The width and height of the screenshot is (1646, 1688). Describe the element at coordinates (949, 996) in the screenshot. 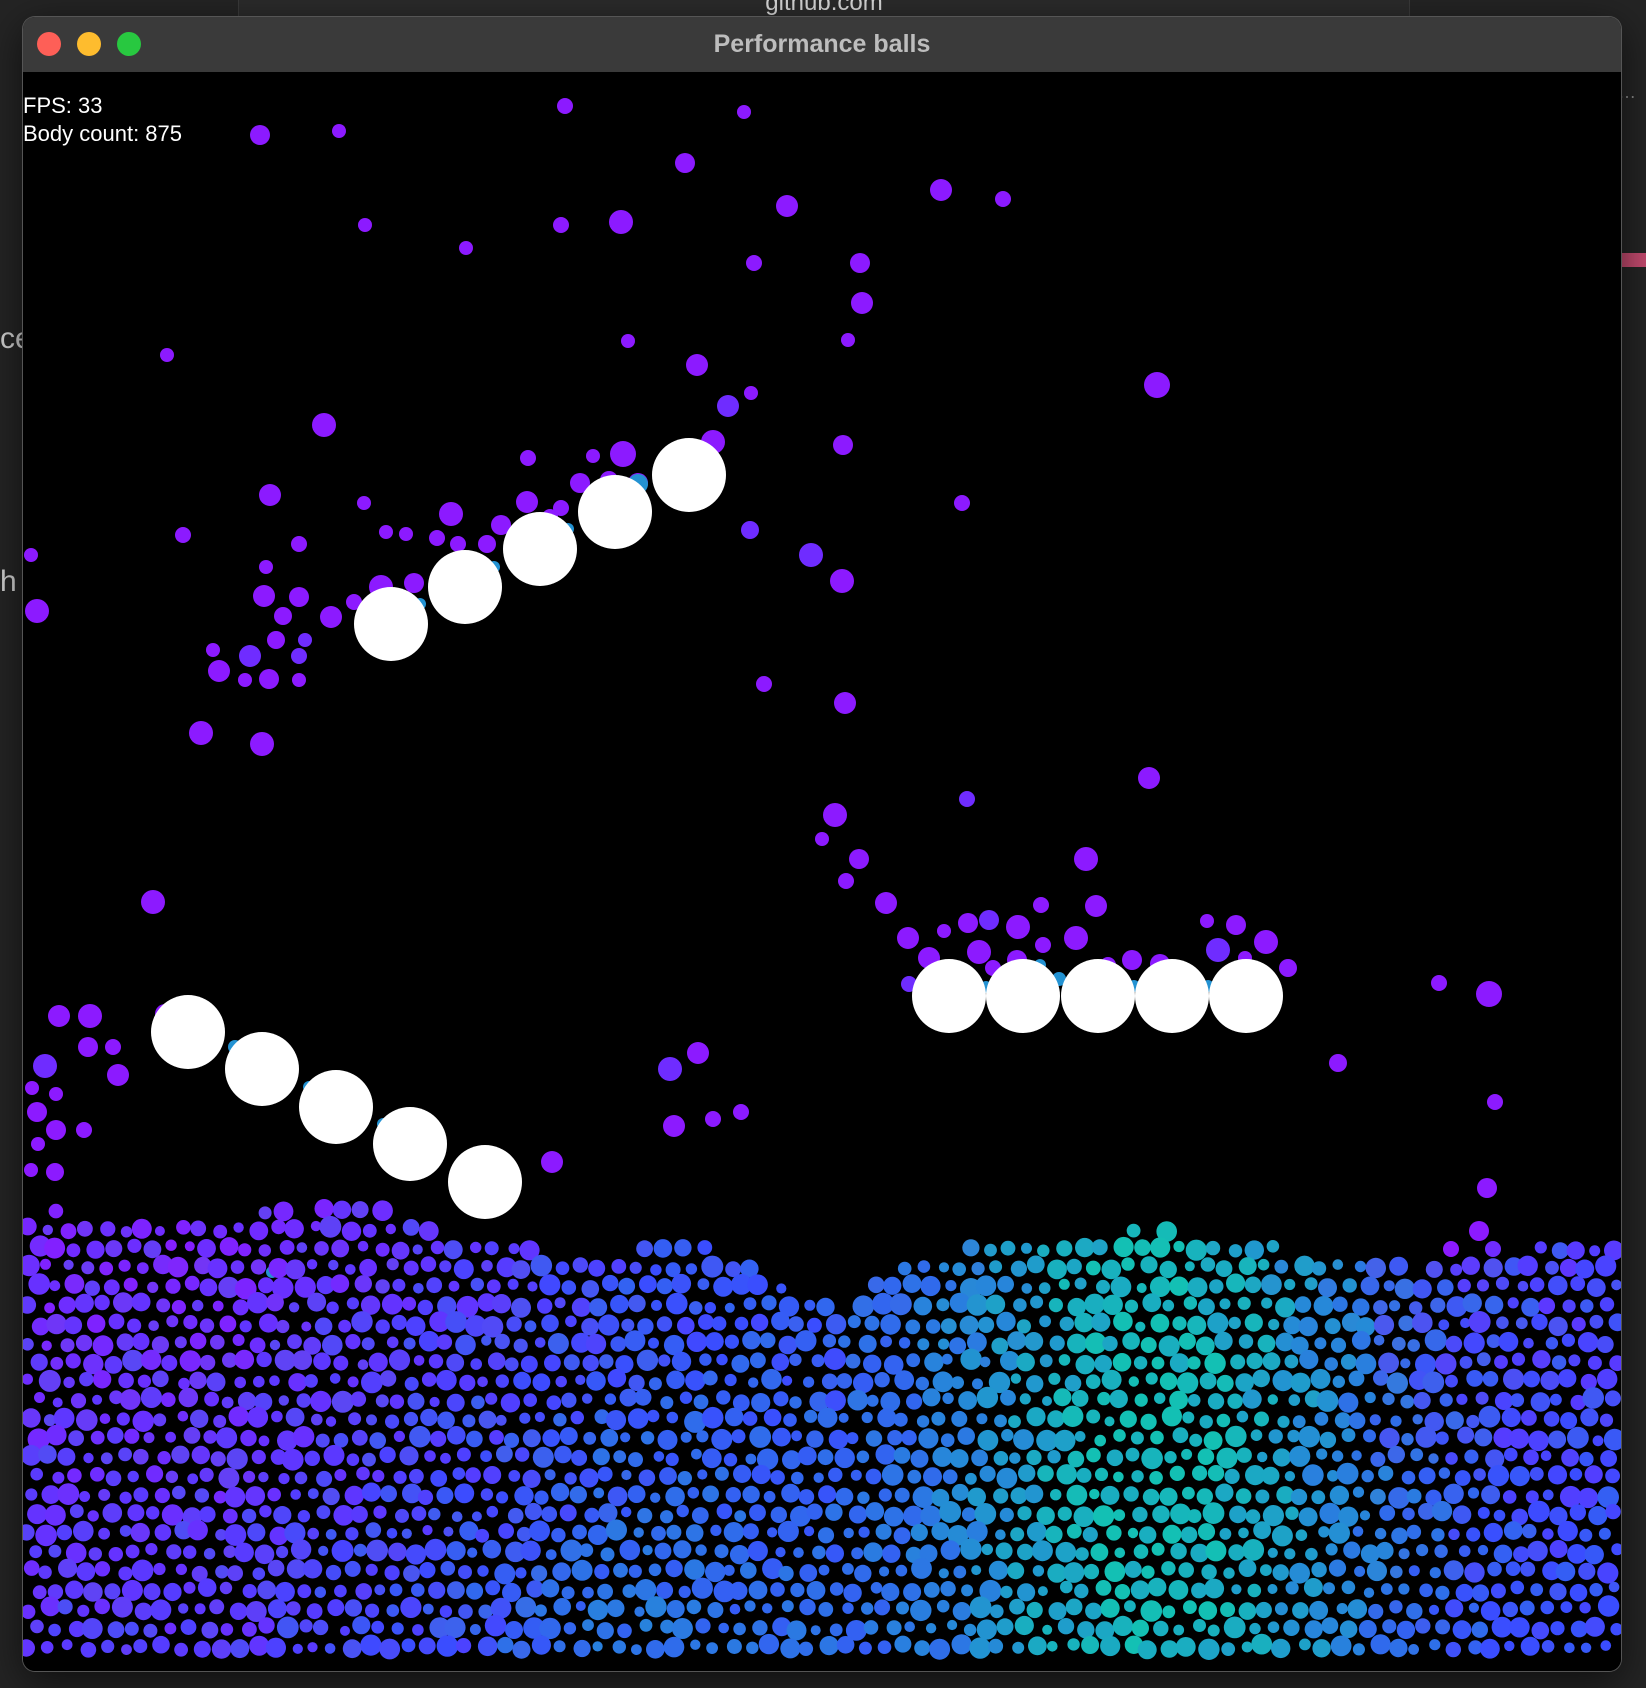

I see `static-body` at that location.